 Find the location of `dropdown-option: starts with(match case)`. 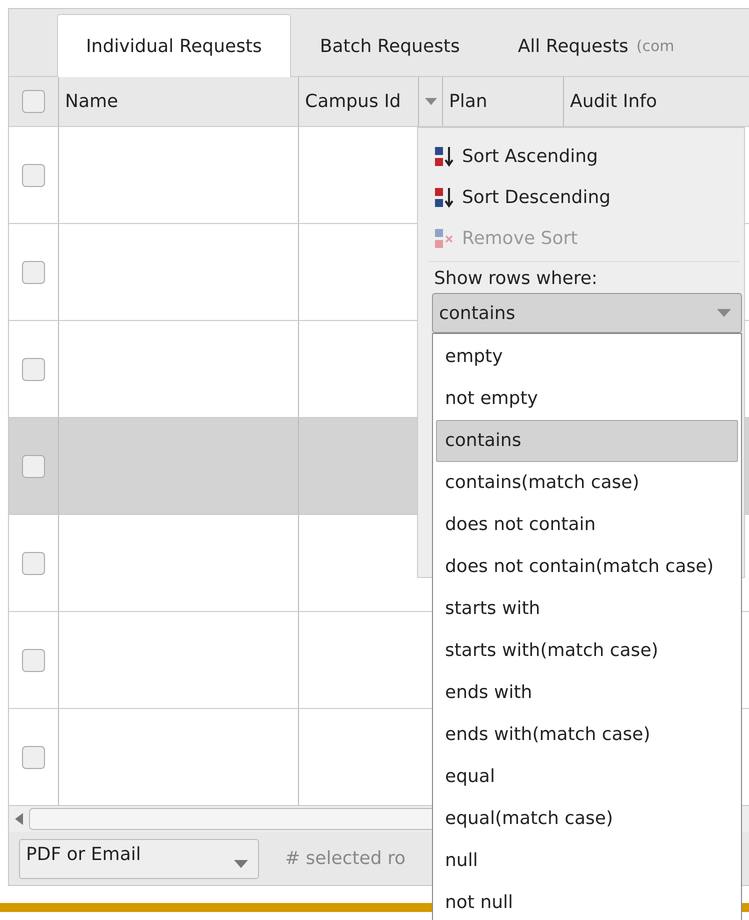

dropdown-option: starts with(match case) is located at coordinates (587, 651).